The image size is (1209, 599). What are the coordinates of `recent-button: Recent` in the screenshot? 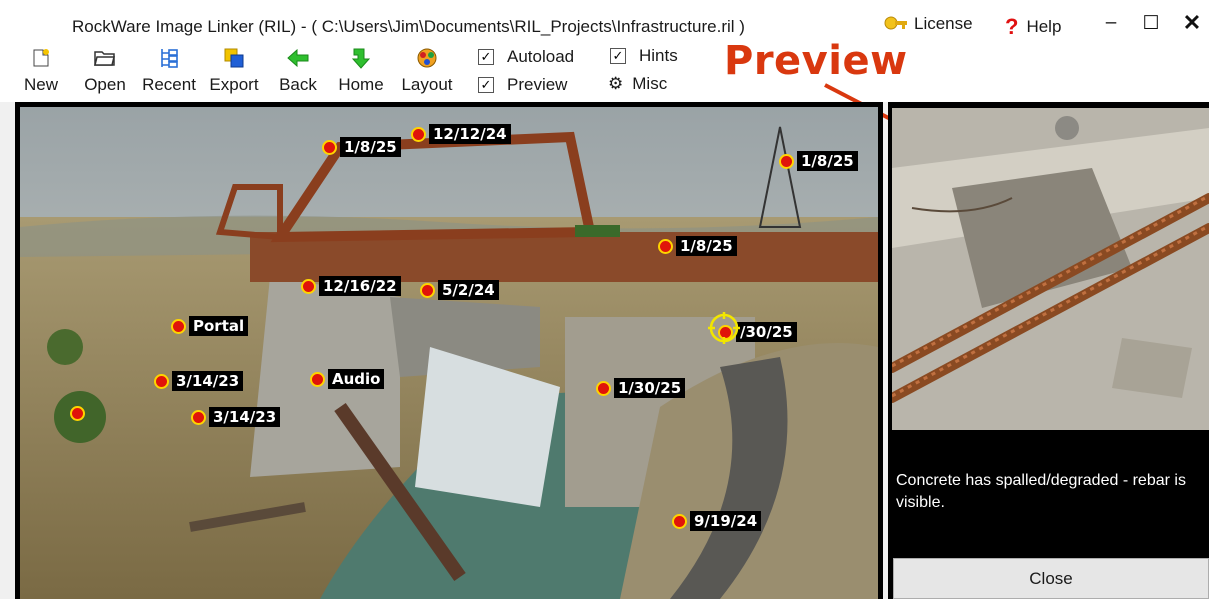 It's located at (169, 71).